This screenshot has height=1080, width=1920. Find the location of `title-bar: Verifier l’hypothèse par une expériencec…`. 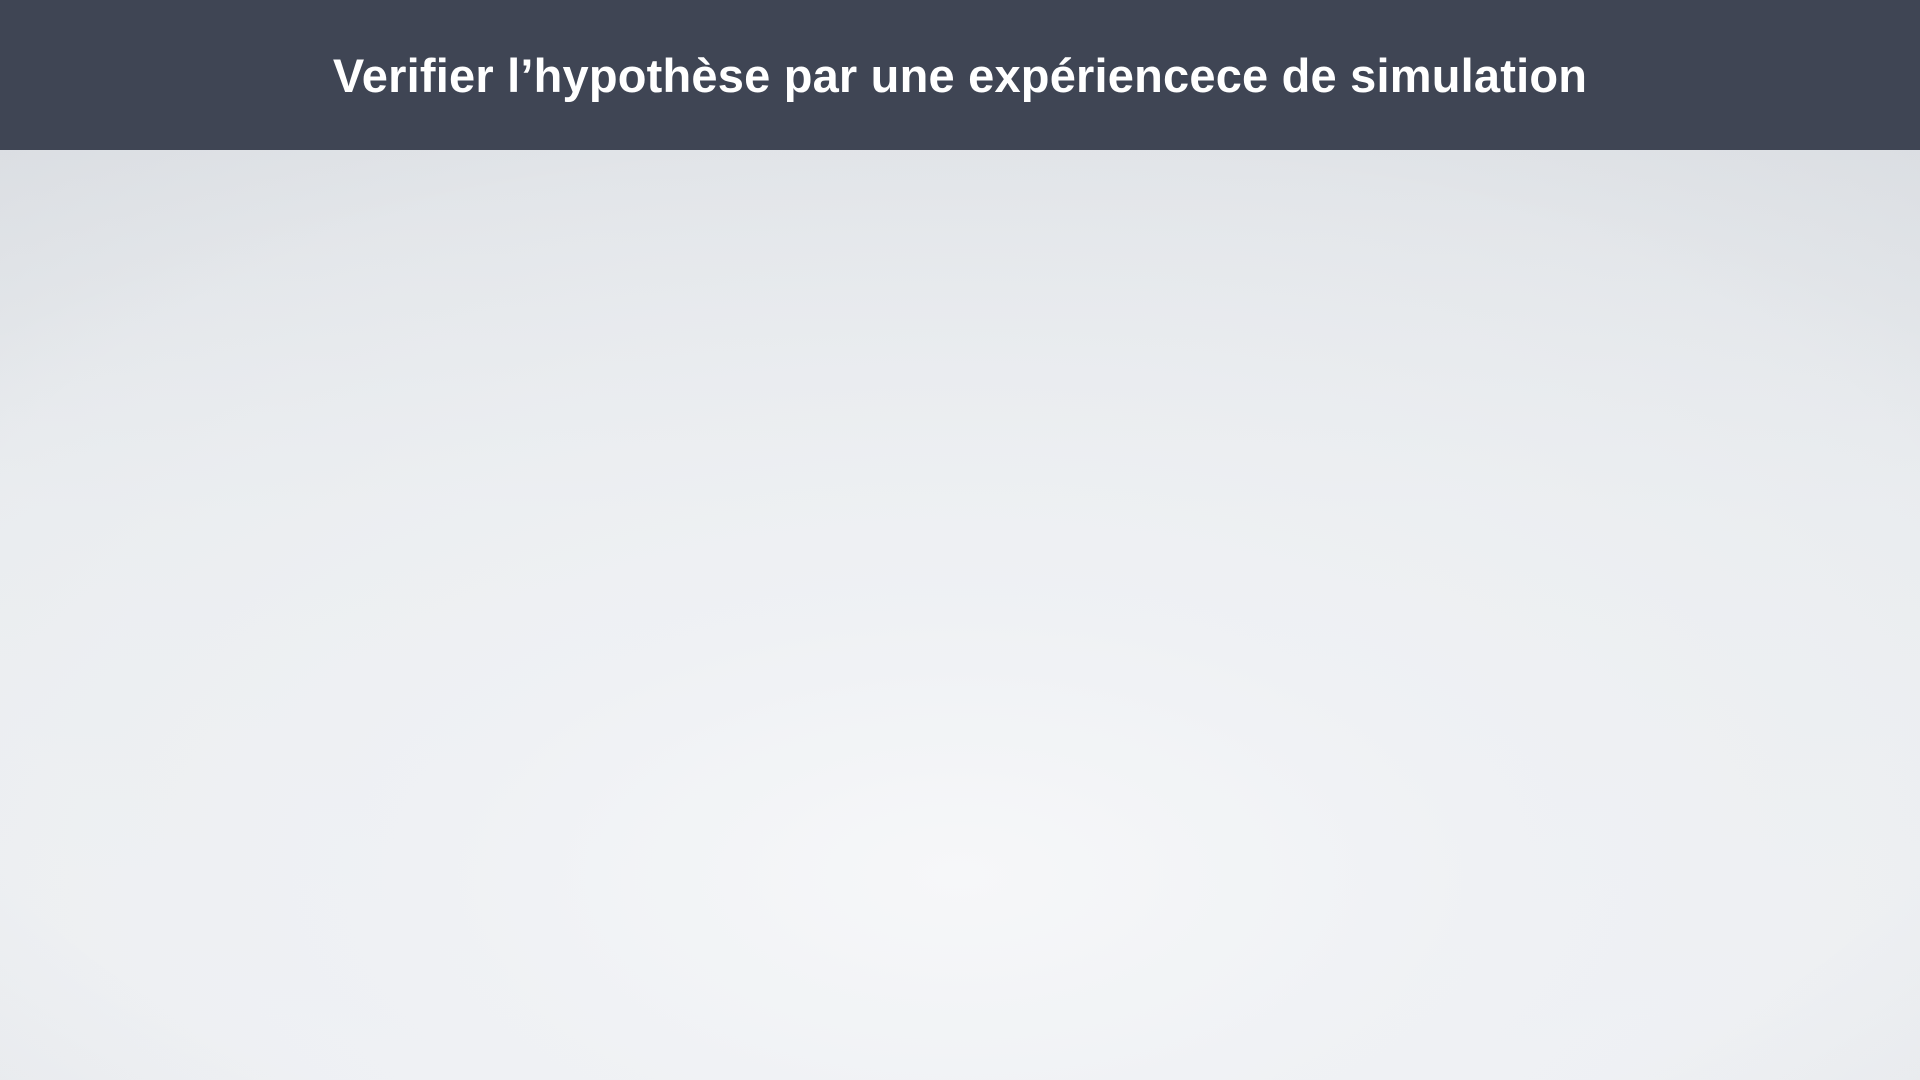

title-bar: Verifier l’hypothèse par une expériencec… is located at coordinates (960, 75).